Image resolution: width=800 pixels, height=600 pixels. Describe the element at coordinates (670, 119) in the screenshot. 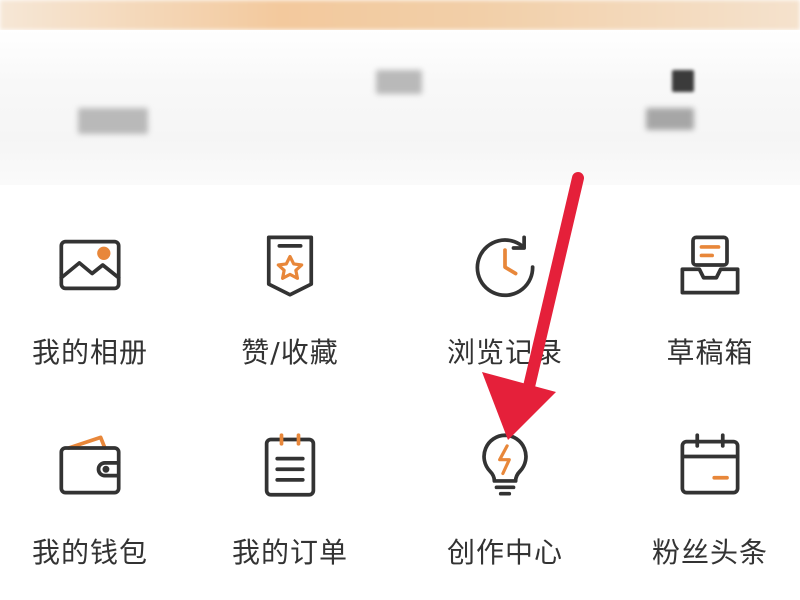

I see `blurred-stat-label` at that location.